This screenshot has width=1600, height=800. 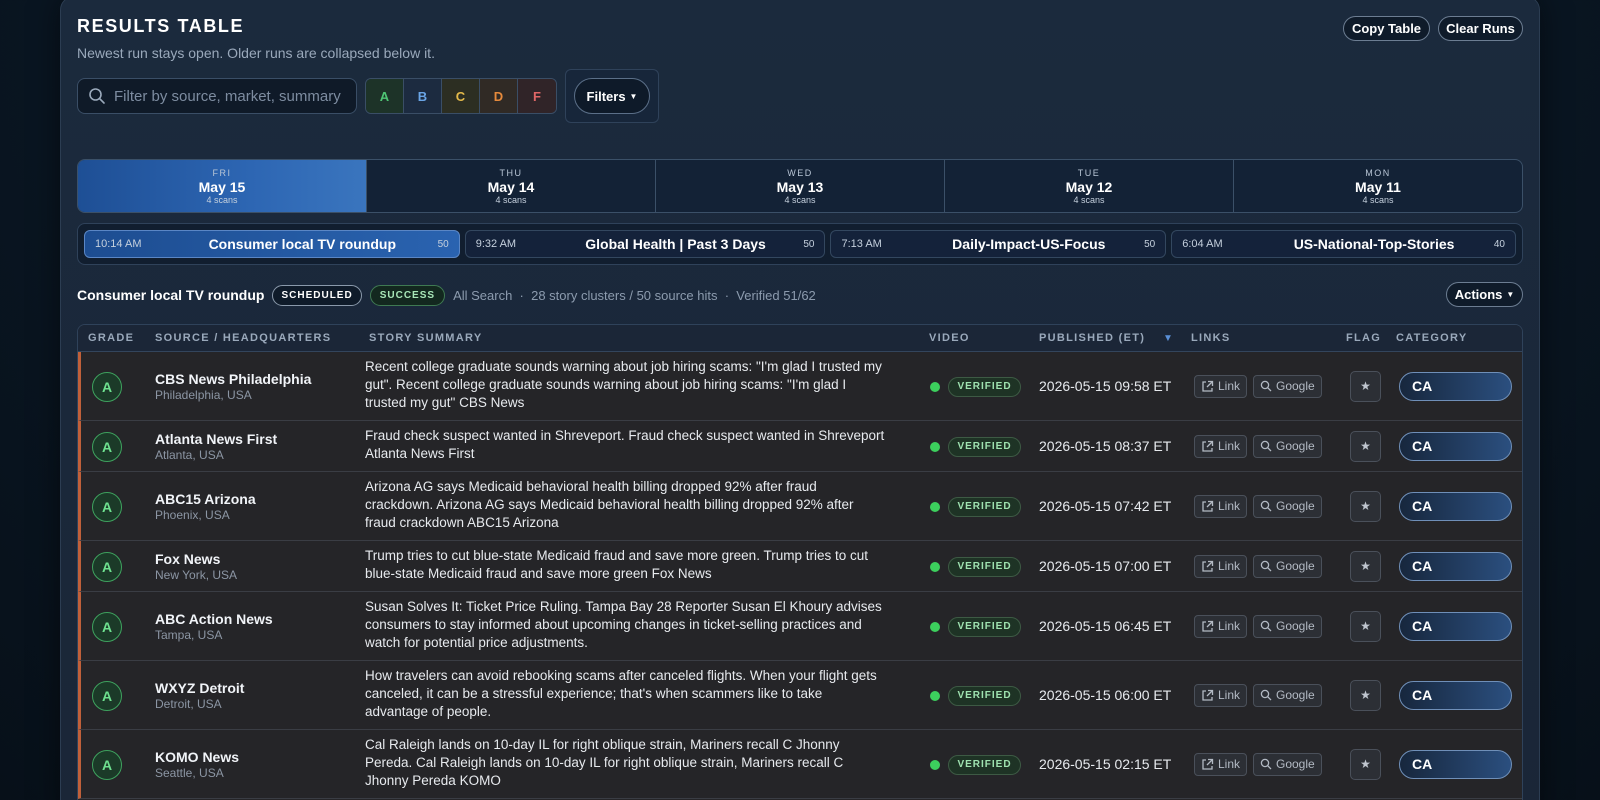 I want to click on video-verified-badge: VERIFIED, so click(x=984, y=446).